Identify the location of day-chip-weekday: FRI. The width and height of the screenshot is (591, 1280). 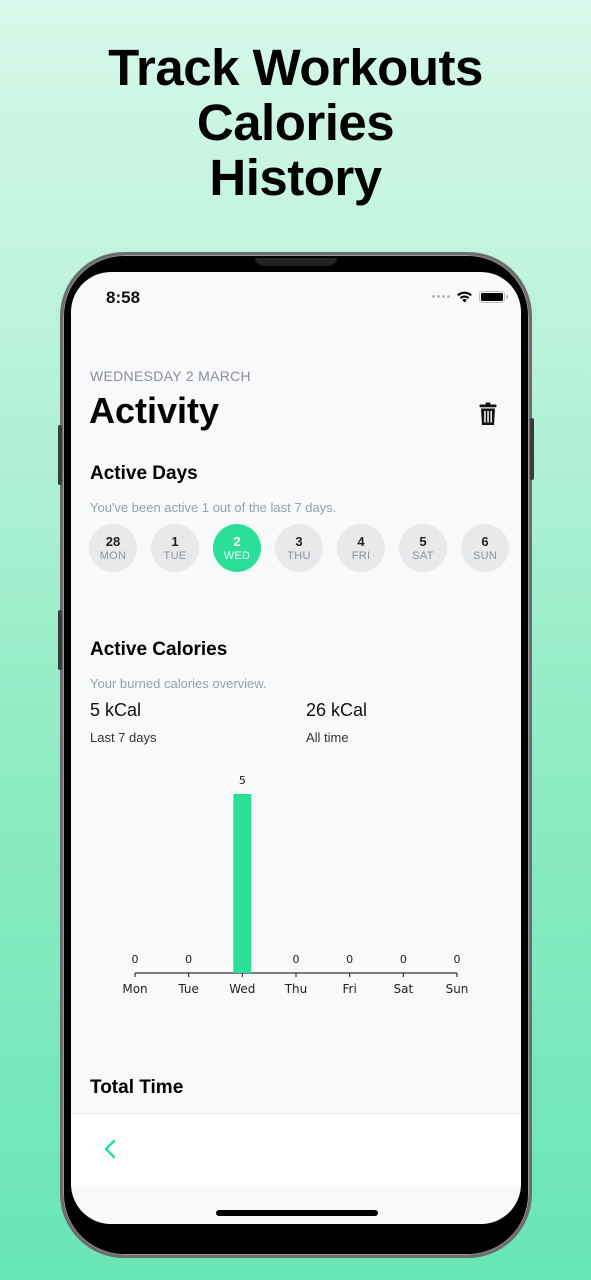
(361, 555).